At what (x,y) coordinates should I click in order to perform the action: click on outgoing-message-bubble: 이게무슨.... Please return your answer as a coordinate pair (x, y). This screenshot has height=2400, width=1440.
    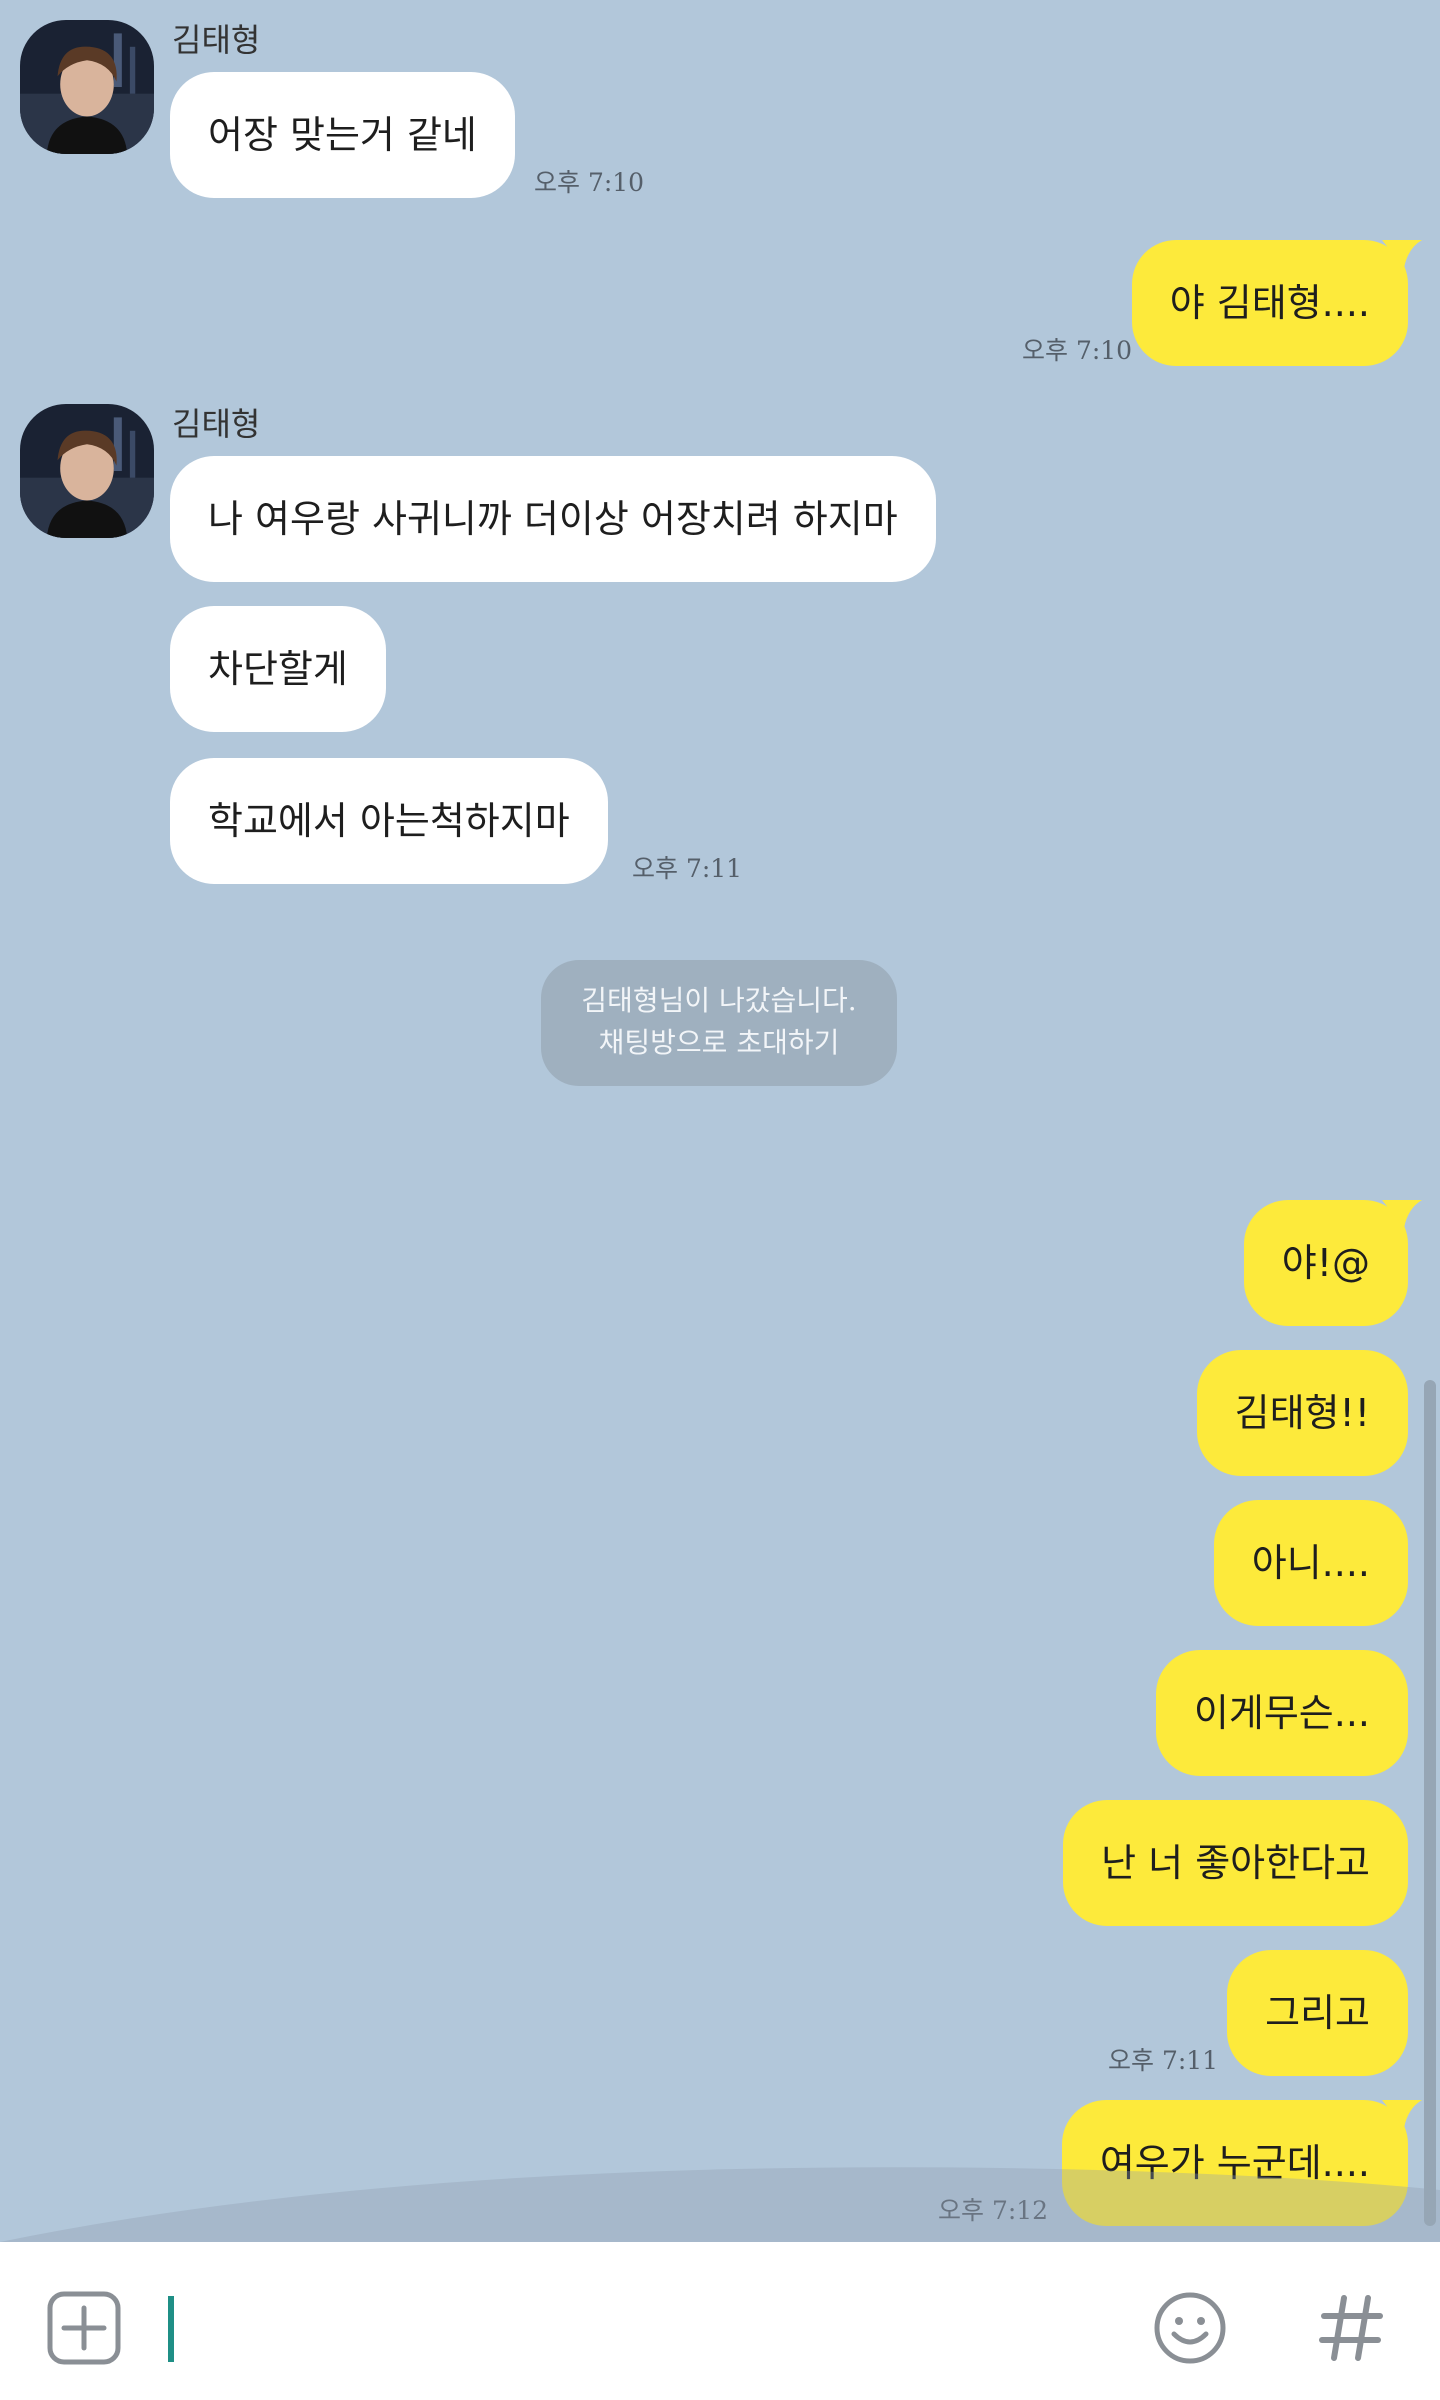
    Looking at the image, I should click on (1281, 1713).